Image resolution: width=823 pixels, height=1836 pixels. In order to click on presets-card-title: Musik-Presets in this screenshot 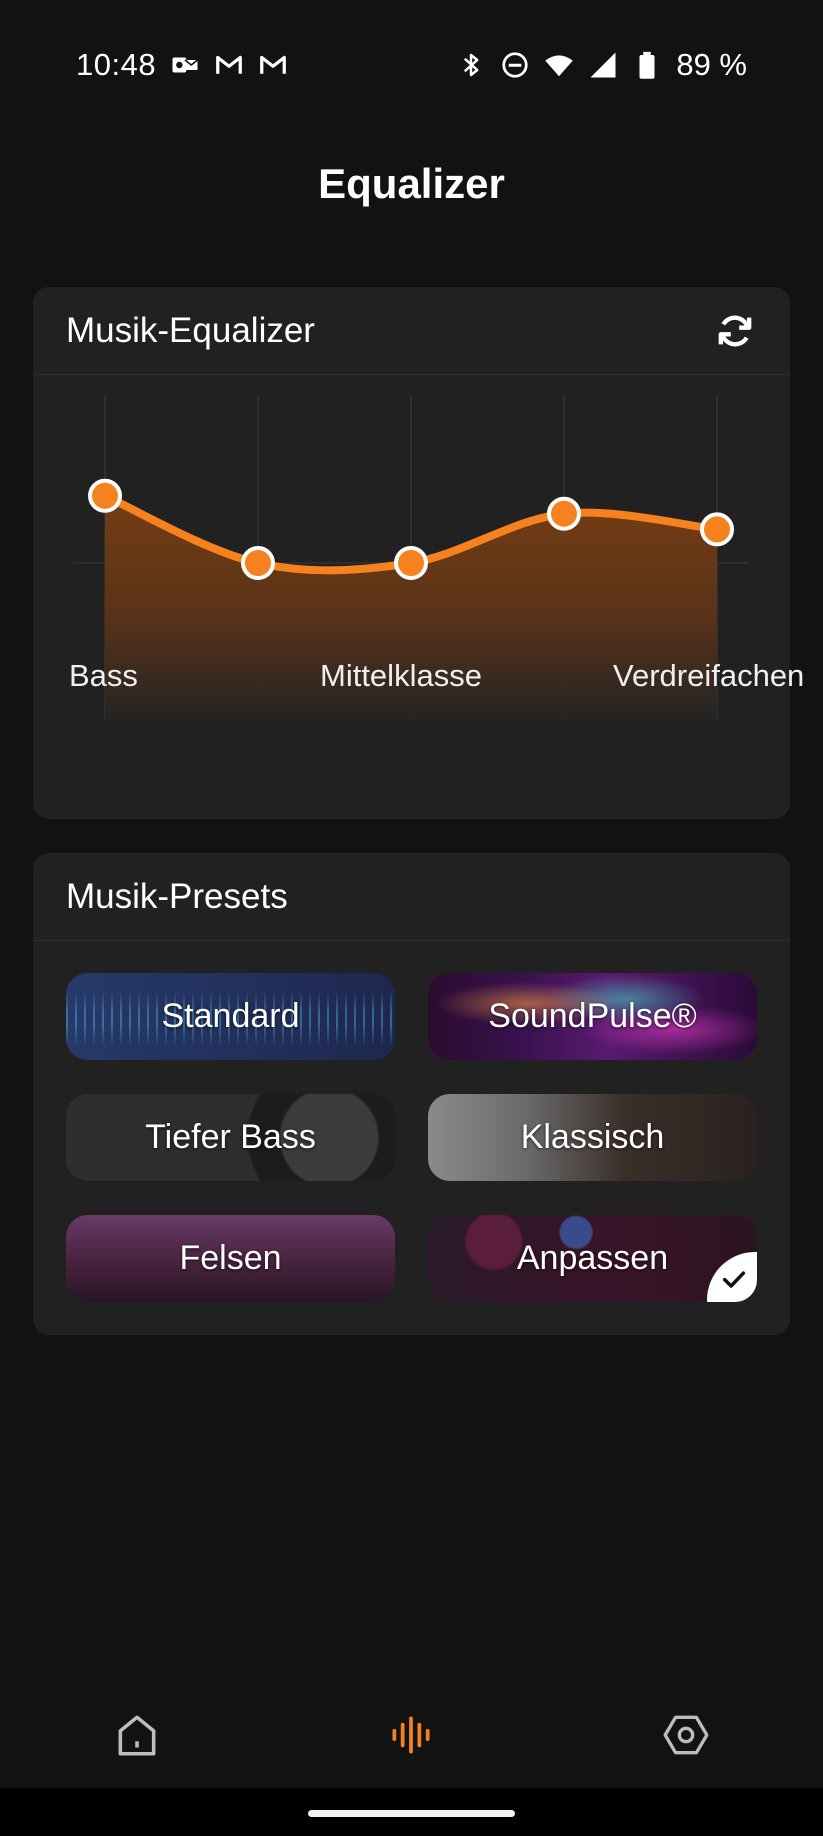, I will do `click(177, 896)`.